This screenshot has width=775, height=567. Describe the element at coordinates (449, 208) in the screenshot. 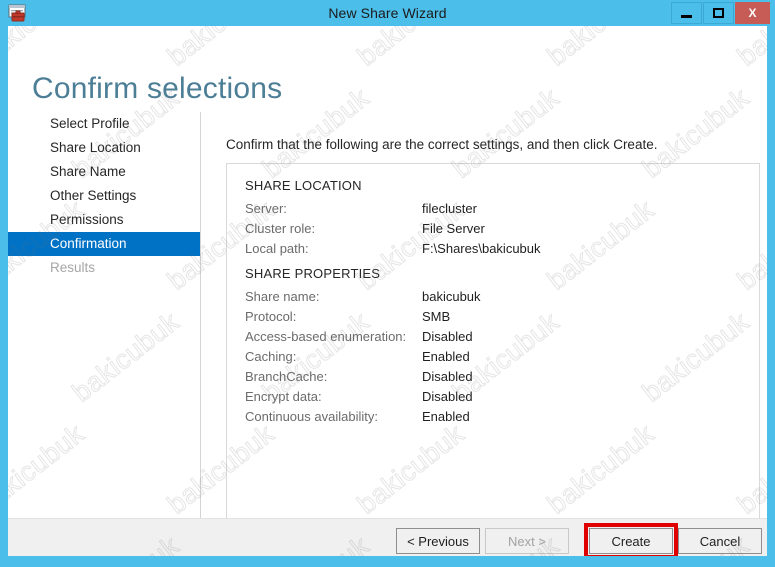

I see `summary-row-value: filecluster` at that location.